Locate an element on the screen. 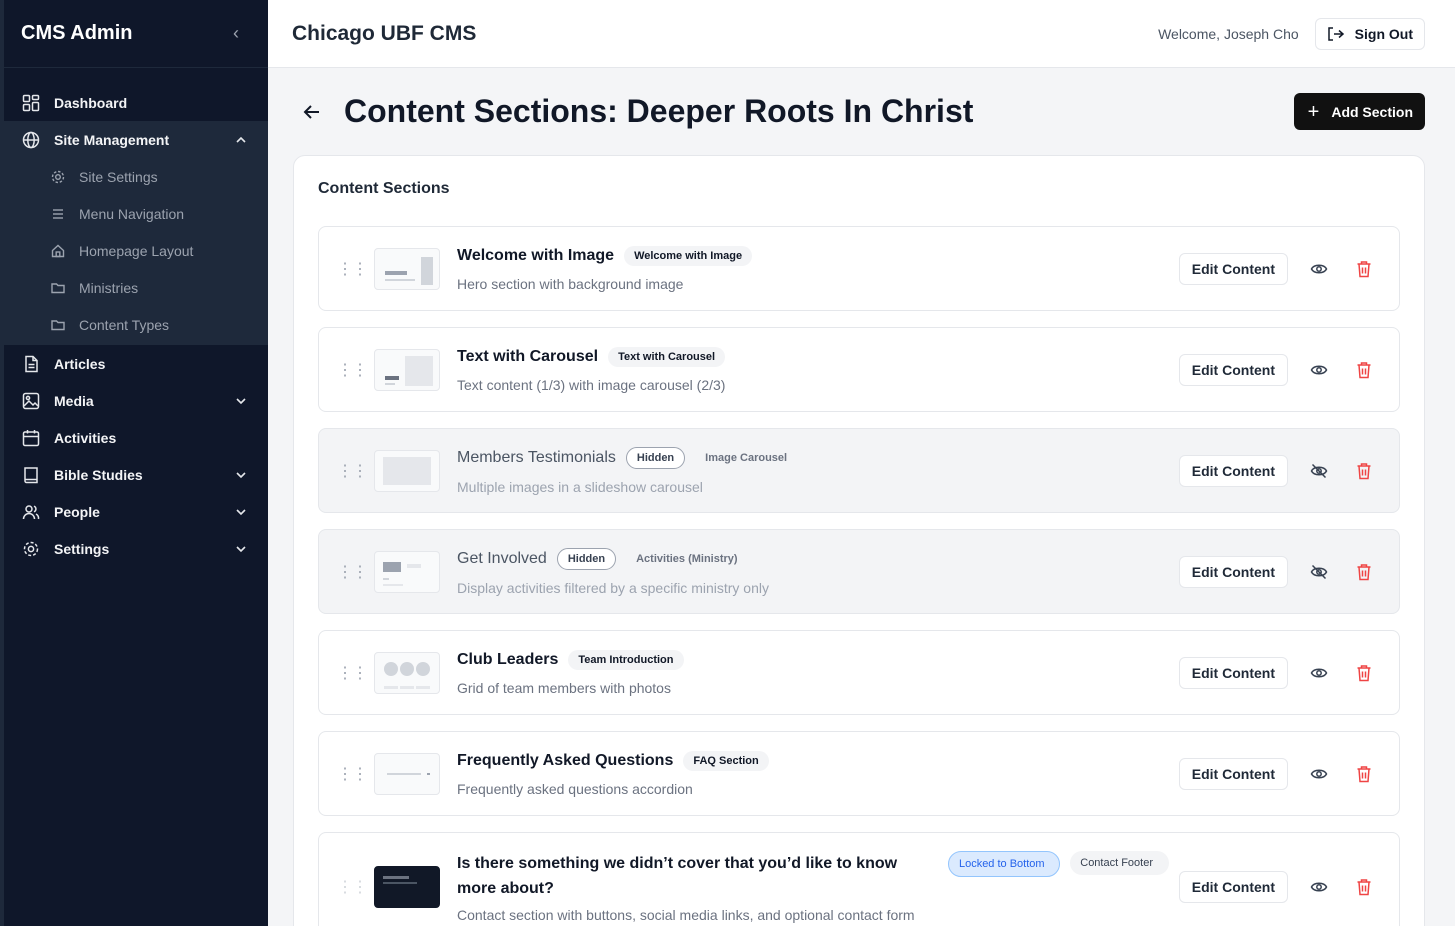 This screenshot has width=1455, height=926. sidebar-subitem-menu-navigation: Menu Navigation is located at coordinates (136, 213).